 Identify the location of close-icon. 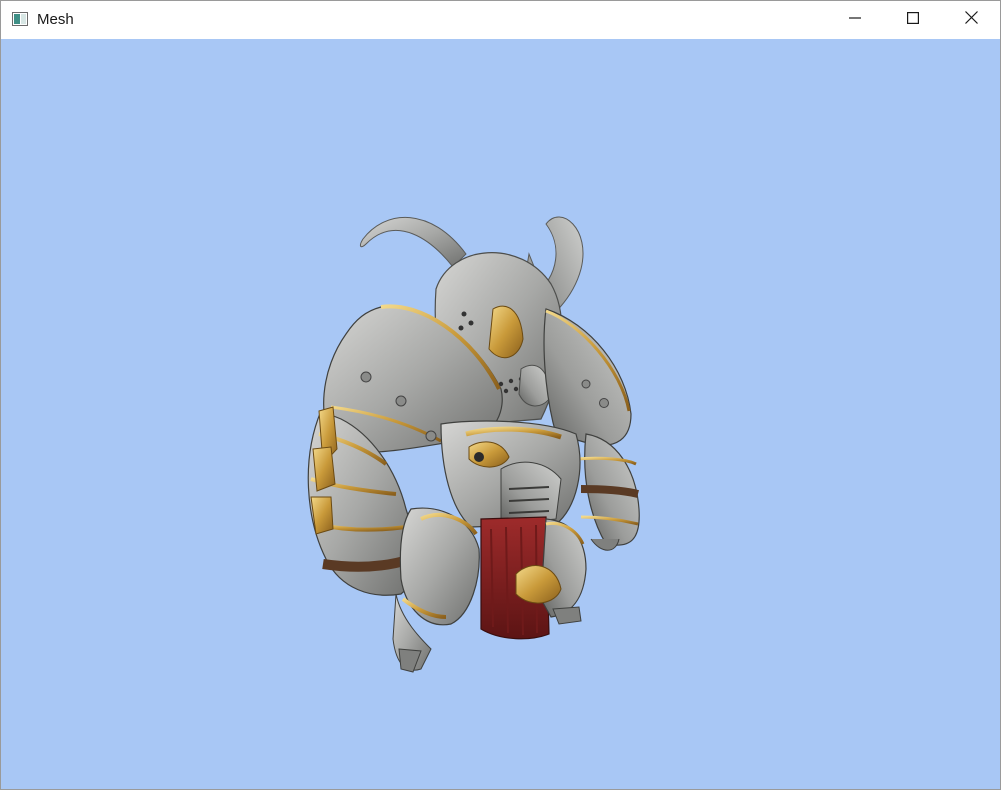
(971, 20).